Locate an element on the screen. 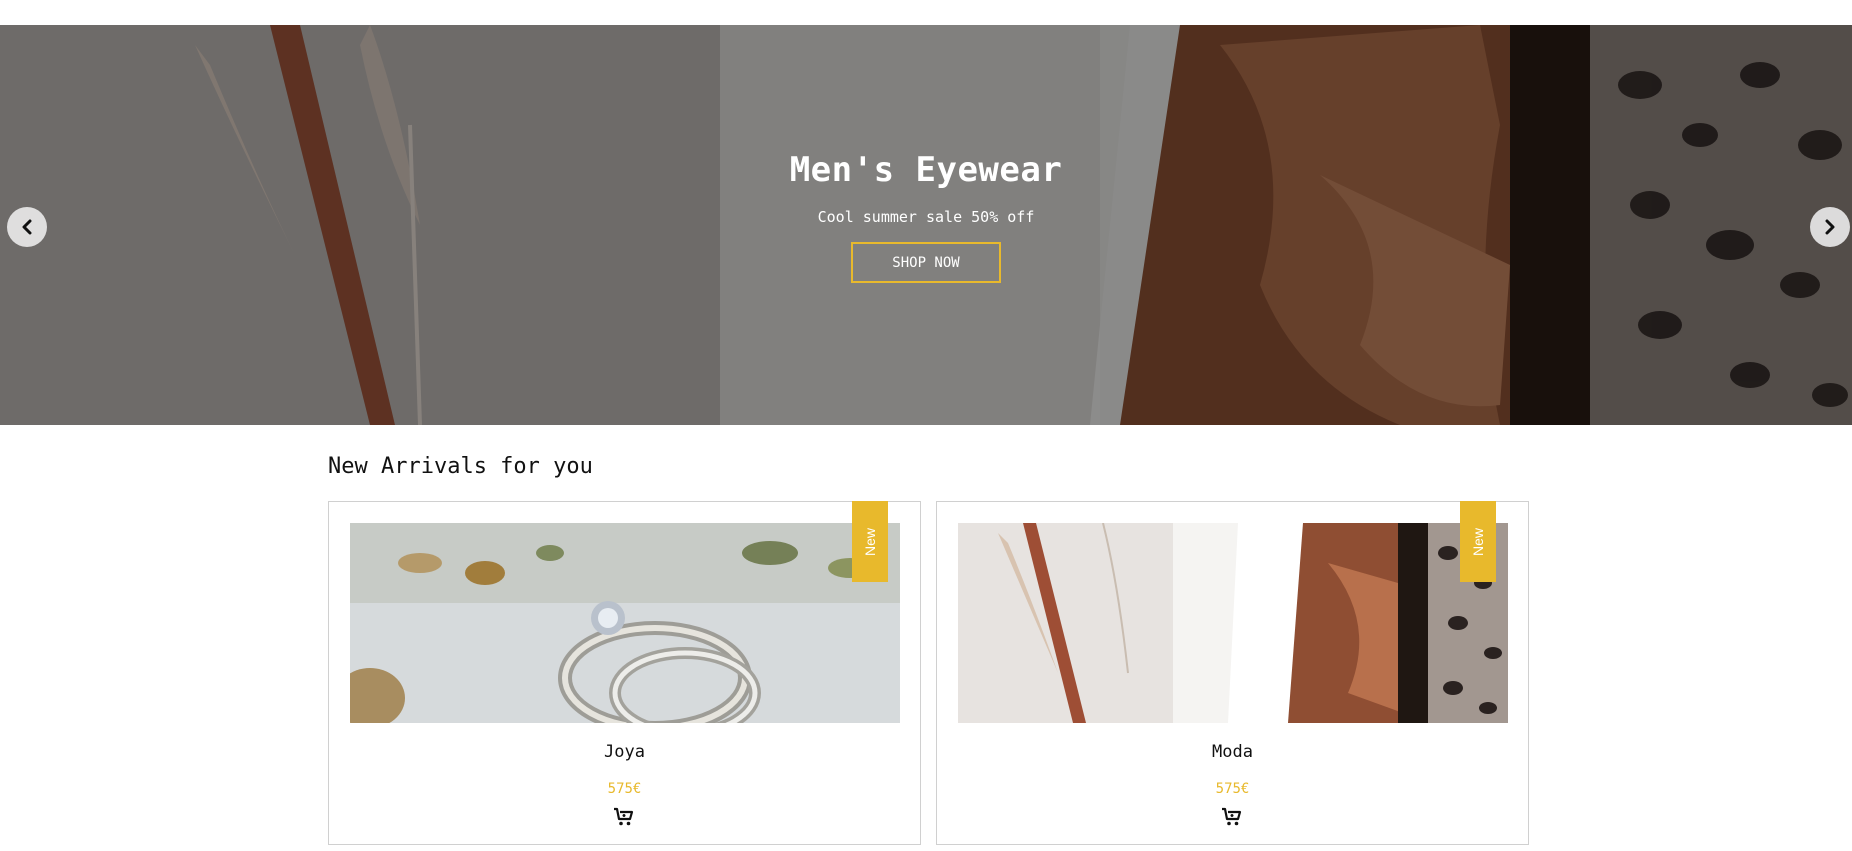  slider-prev-button is located at coordinates (27, 227).